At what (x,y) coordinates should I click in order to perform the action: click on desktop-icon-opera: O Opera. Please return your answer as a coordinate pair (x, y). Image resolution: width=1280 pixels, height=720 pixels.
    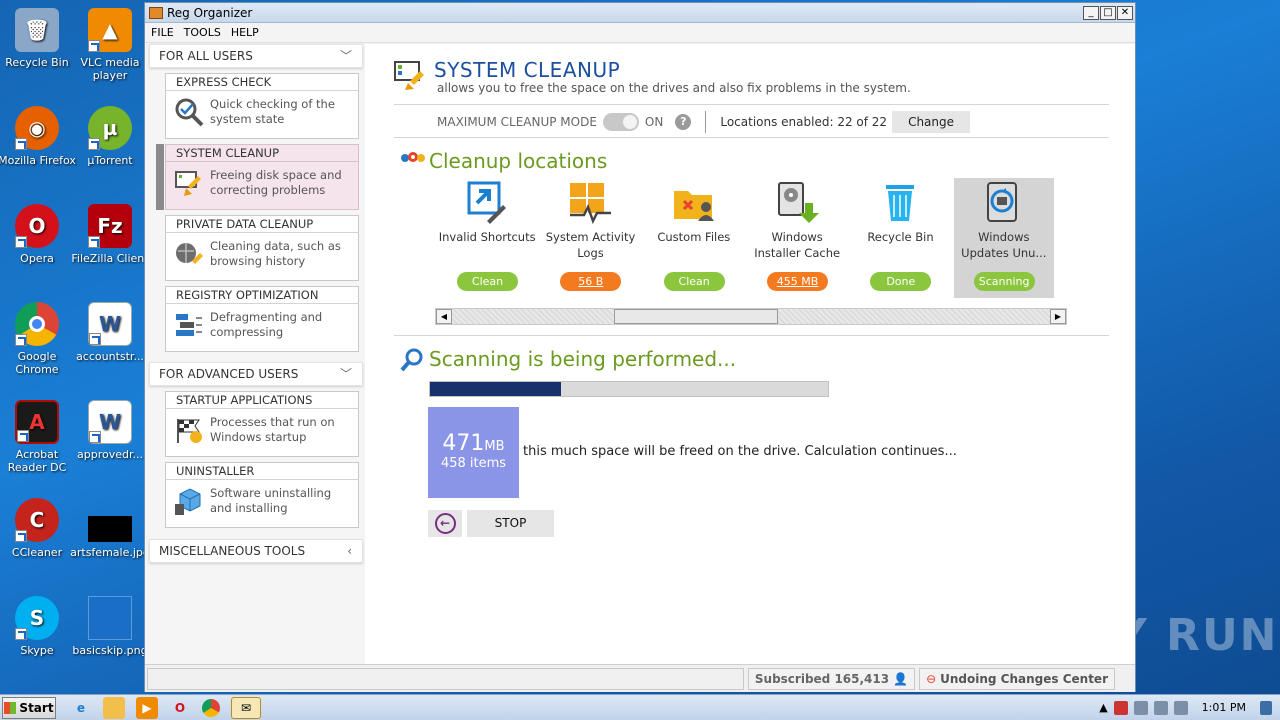
    Looking at the image, I should click on (38, 234).